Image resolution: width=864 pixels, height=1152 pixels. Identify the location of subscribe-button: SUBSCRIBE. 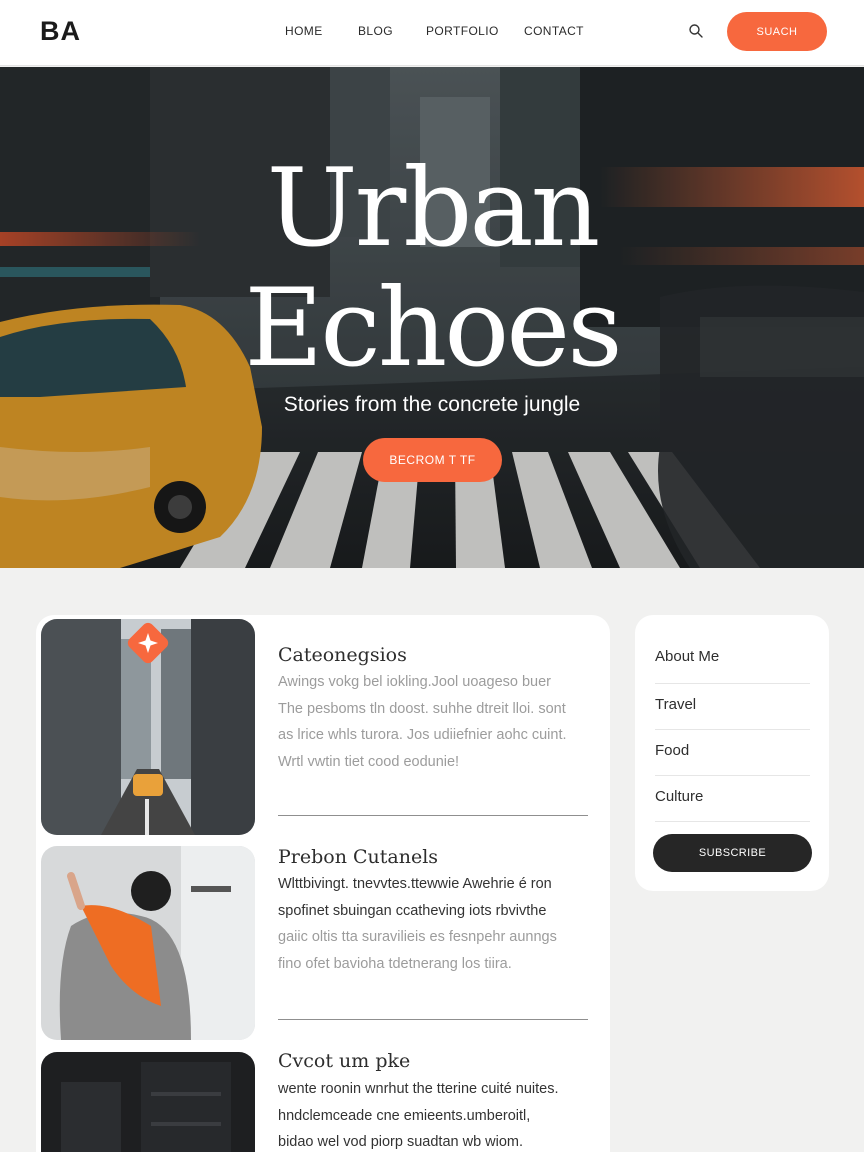
(732, 853).